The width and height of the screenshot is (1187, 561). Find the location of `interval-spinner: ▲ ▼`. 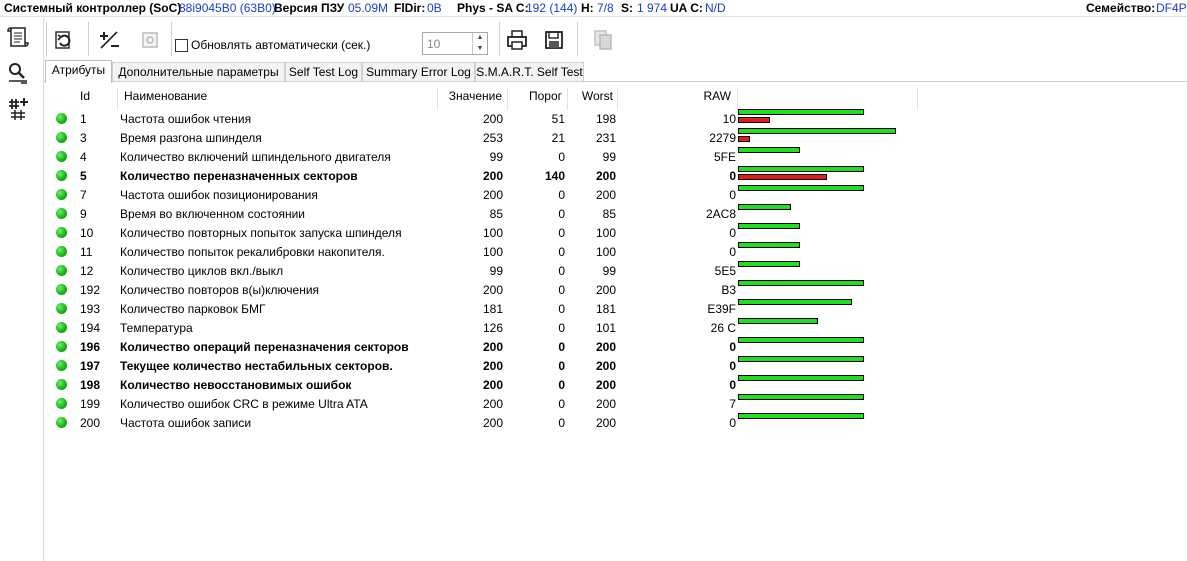

interval-spinner: ▲ ▼ is located at coordinates (455, 43).